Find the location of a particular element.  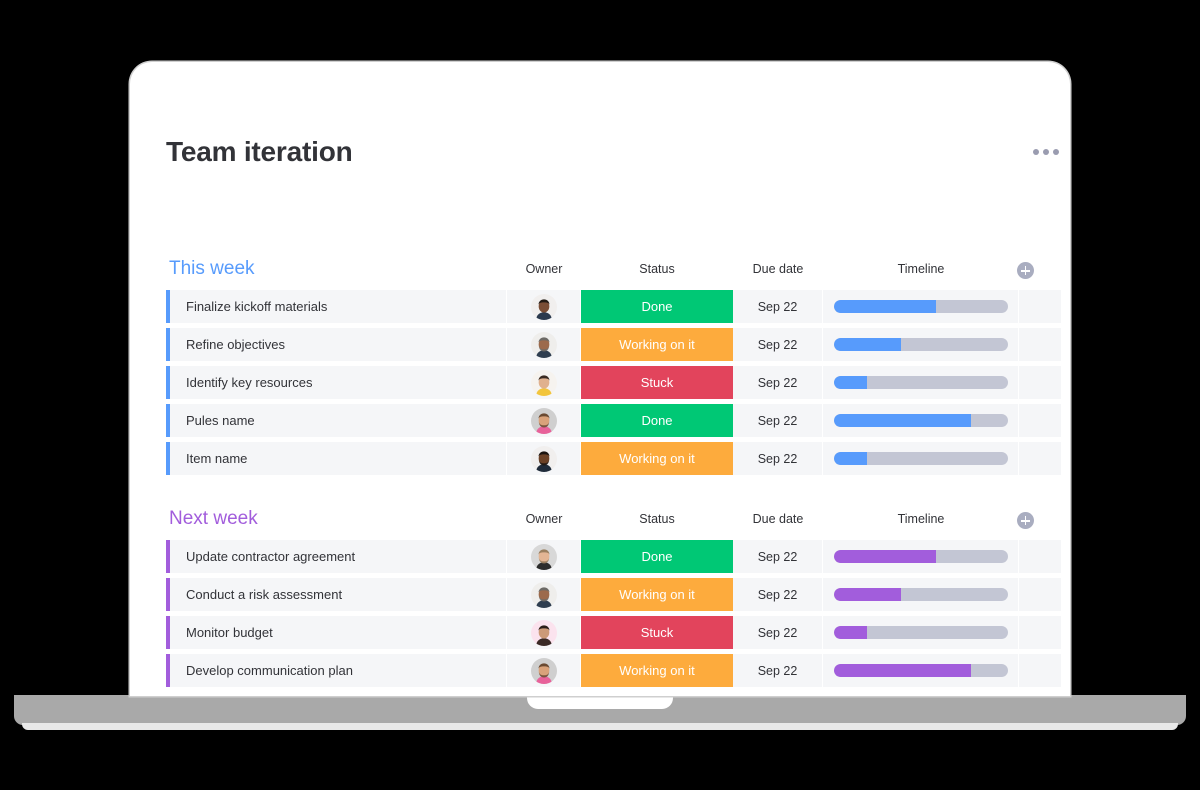

table-row: Update contractor agreement Done Sep 22 is located at coordinates (613, 556).